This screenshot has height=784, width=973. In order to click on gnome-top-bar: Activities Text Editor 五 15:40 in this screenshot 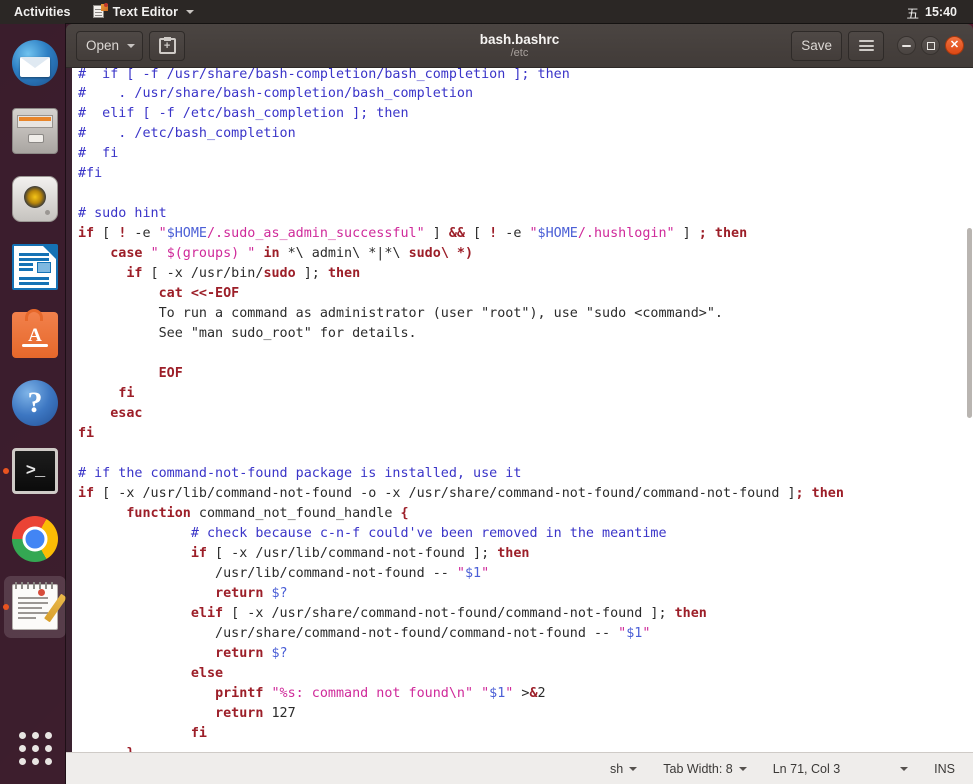, I will do `click(486, 12)`.